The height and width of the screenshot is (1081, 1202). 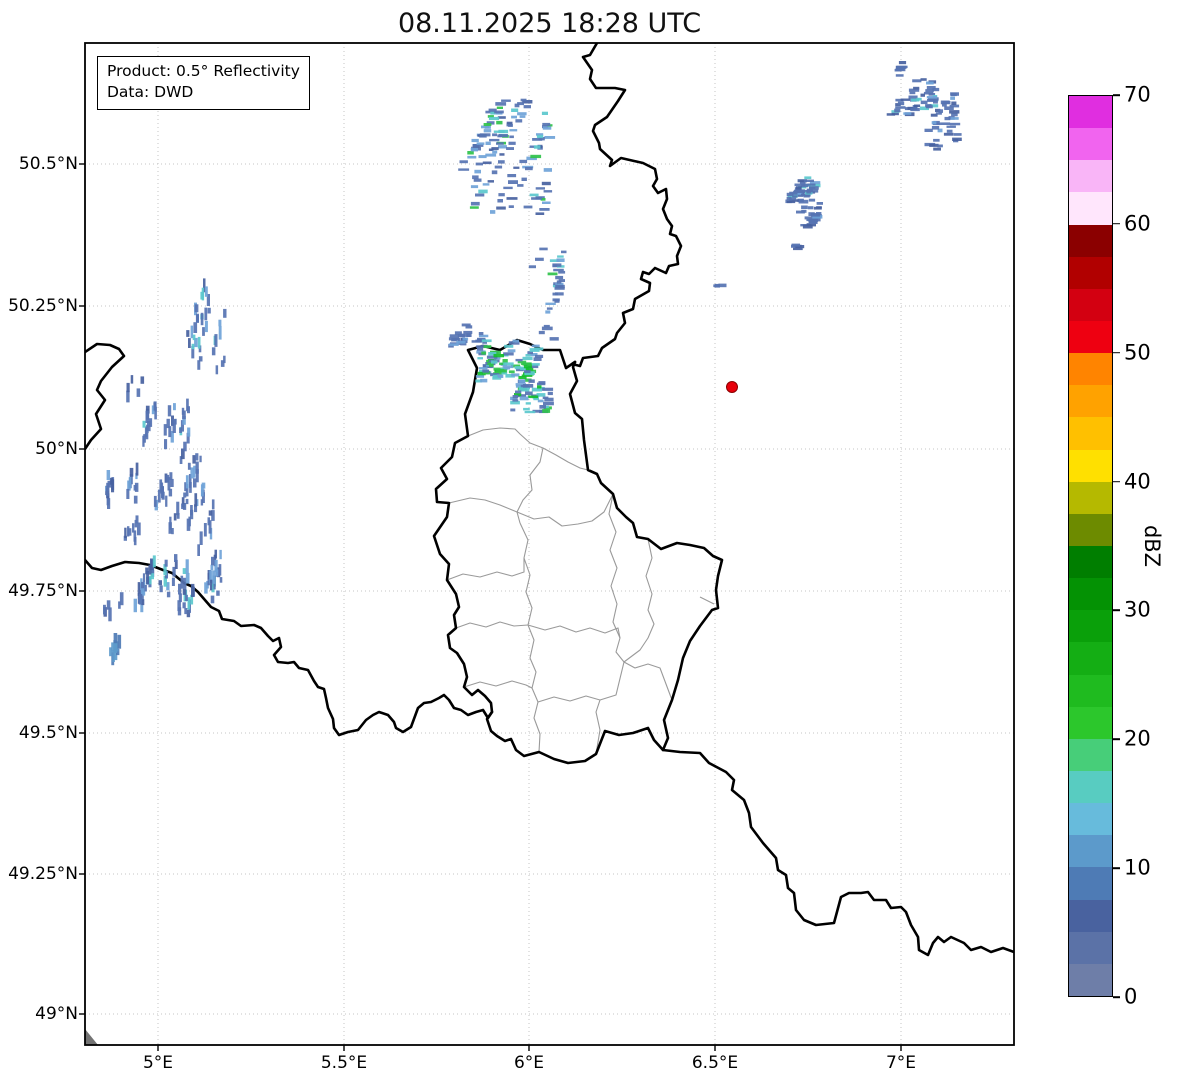 What do you see at coordinates (809, 215) in the screenshot?
I see `echo-patch-right-upper-b` at bounding box center [809, 215].